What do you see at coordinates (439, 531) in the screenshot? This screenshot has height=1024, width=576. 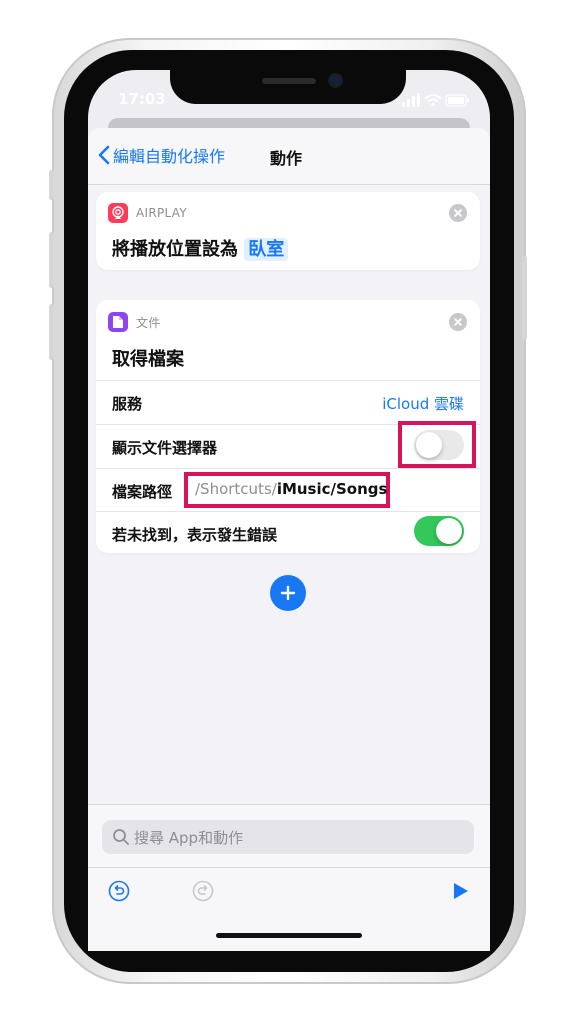 I see `error-if-not-found-toggle` at bounding box center [439, 531].